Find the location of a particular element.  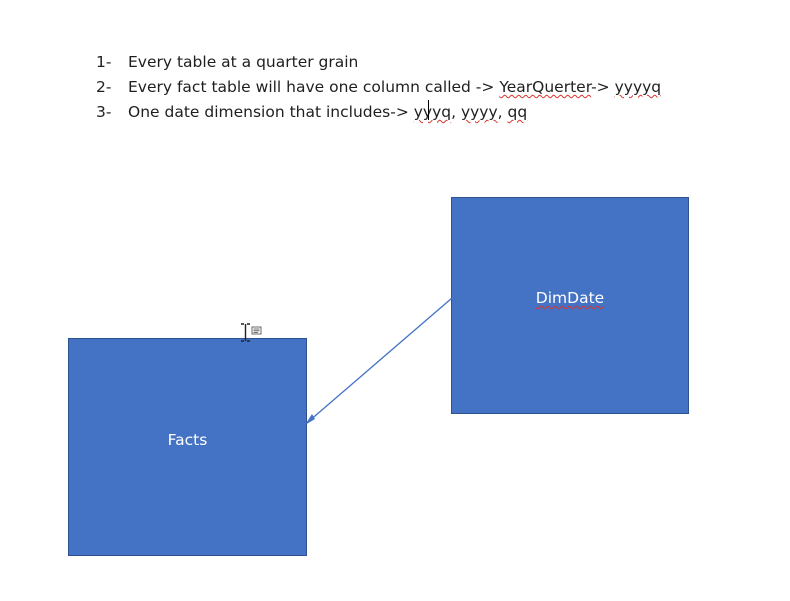

misspelled-word: qq is located at coordinates (518, 112).